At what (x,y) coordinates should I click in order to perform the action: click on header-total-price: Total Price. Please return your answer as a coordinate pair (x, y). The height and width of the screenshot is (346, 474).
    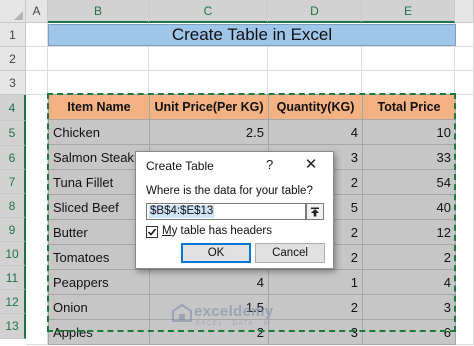
    Looking at the image, I should click on (409, 107).